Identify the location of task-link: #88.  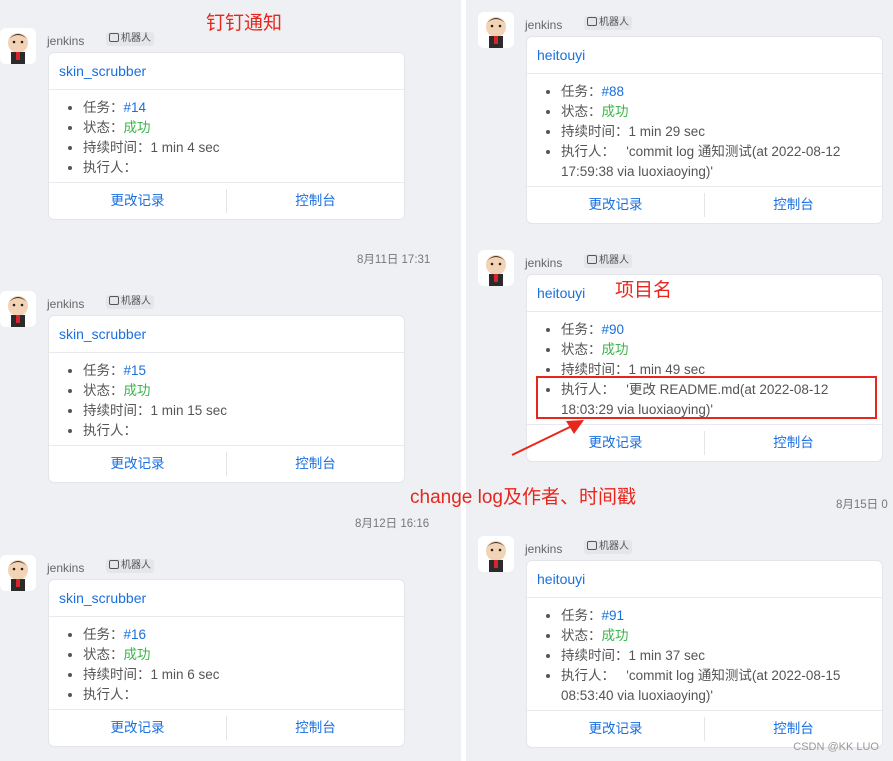
(613, 91).